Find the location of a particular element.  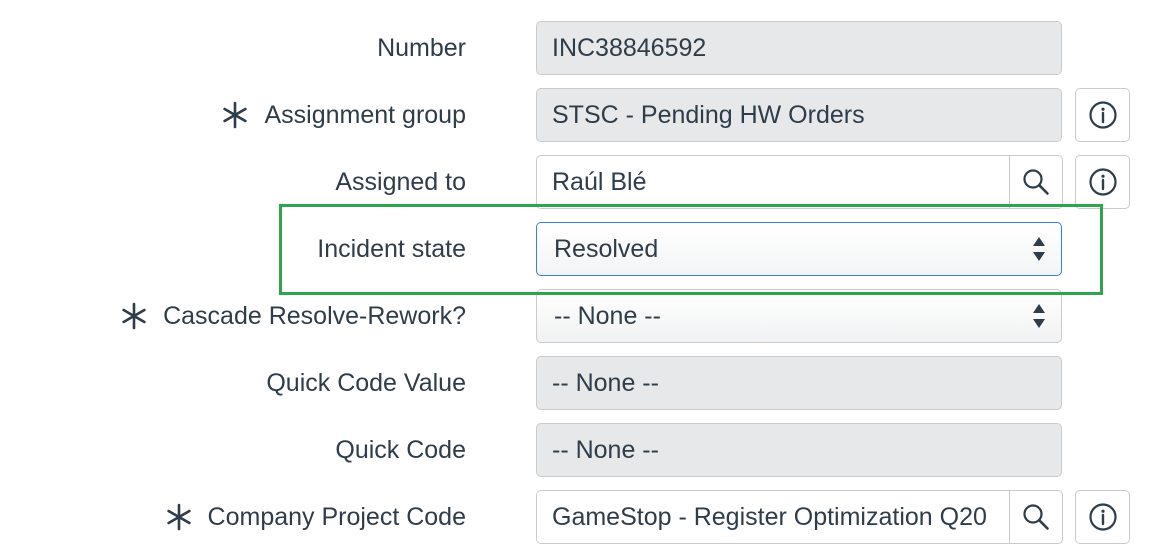

label-wrap: Company Project Code is located at coordinates (315, 517).